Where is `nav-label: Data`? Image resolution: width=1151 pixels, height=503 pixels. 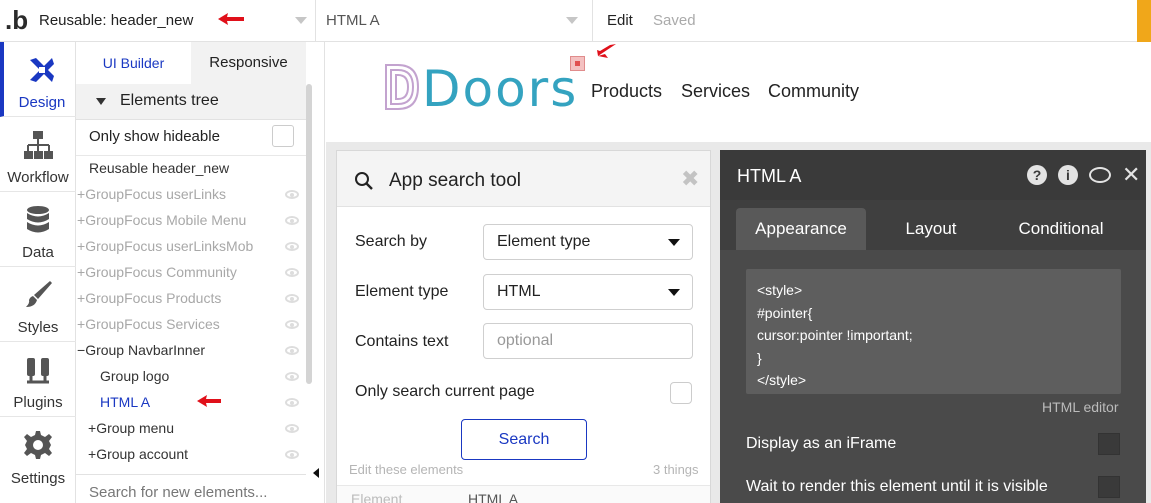
nav-label: Data is located at coordinates (38, 252).